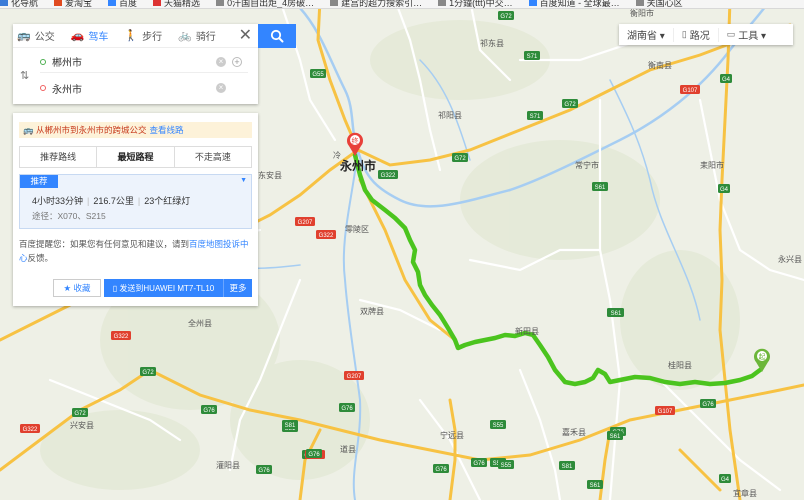  I want to click on city-label-yongxing: 永兴县, so click(790, 259).